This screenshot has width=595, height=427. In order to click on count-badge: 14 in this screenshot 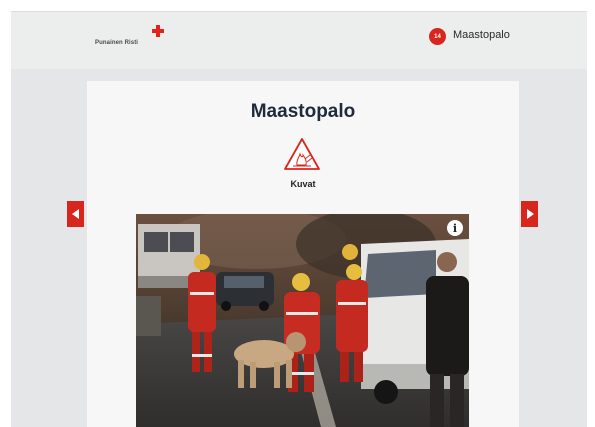, I will do `click(437, 36)`.